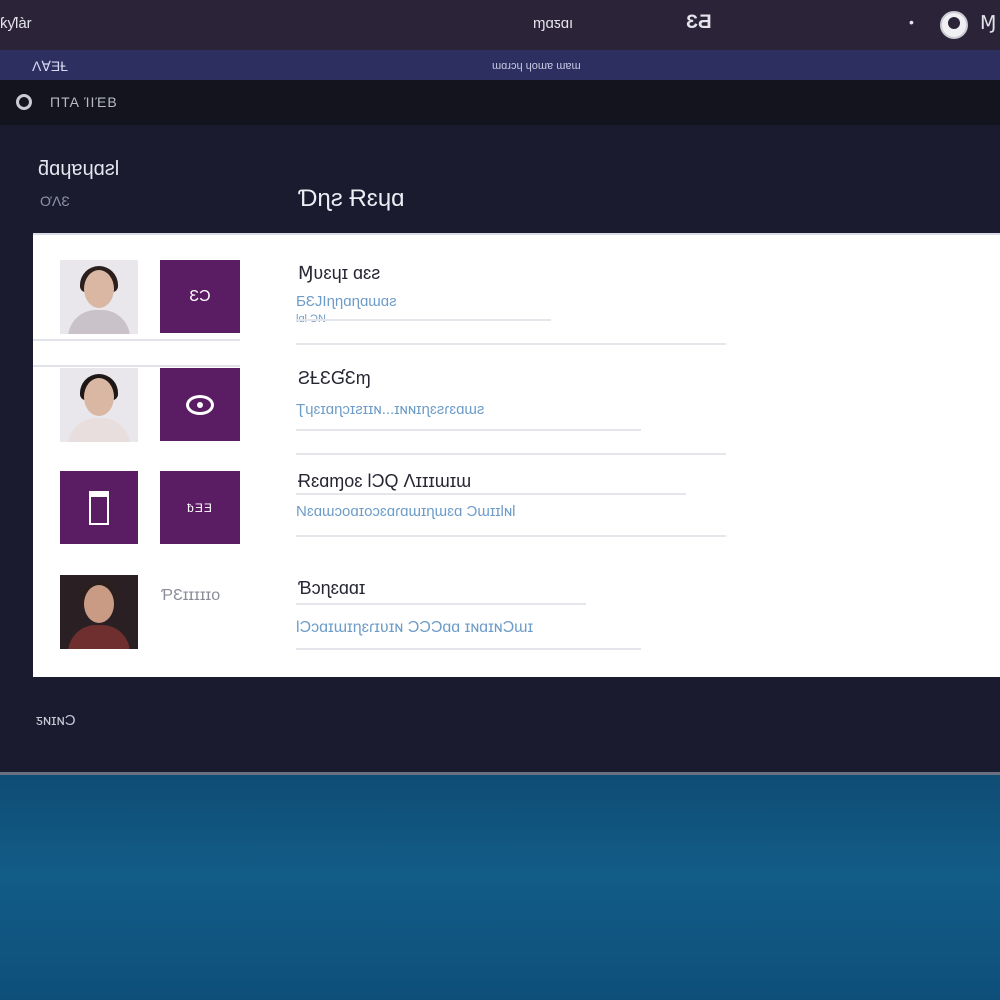  I want to click on tile-label: ƀƎƎ, so click(200, 507).